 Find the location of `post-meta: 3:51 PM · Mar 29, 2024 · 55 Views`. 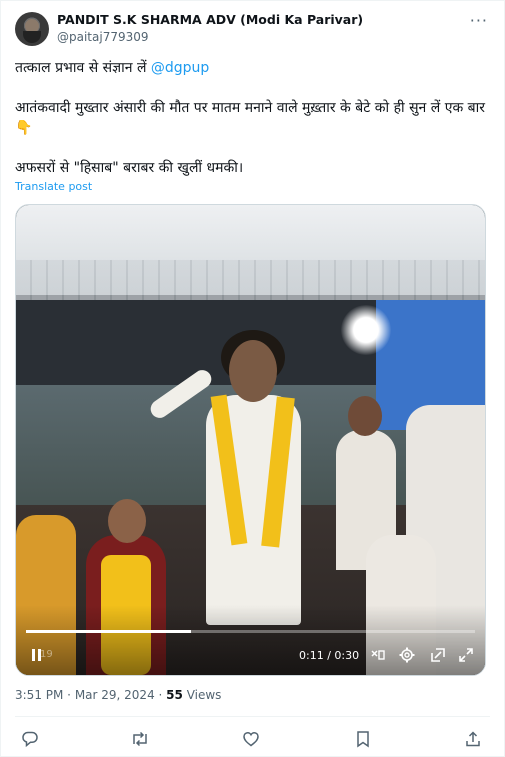

post-meta: 3:51 PM · Mar 29, 2024 · 55 Views is located at coordinates (118, 695).